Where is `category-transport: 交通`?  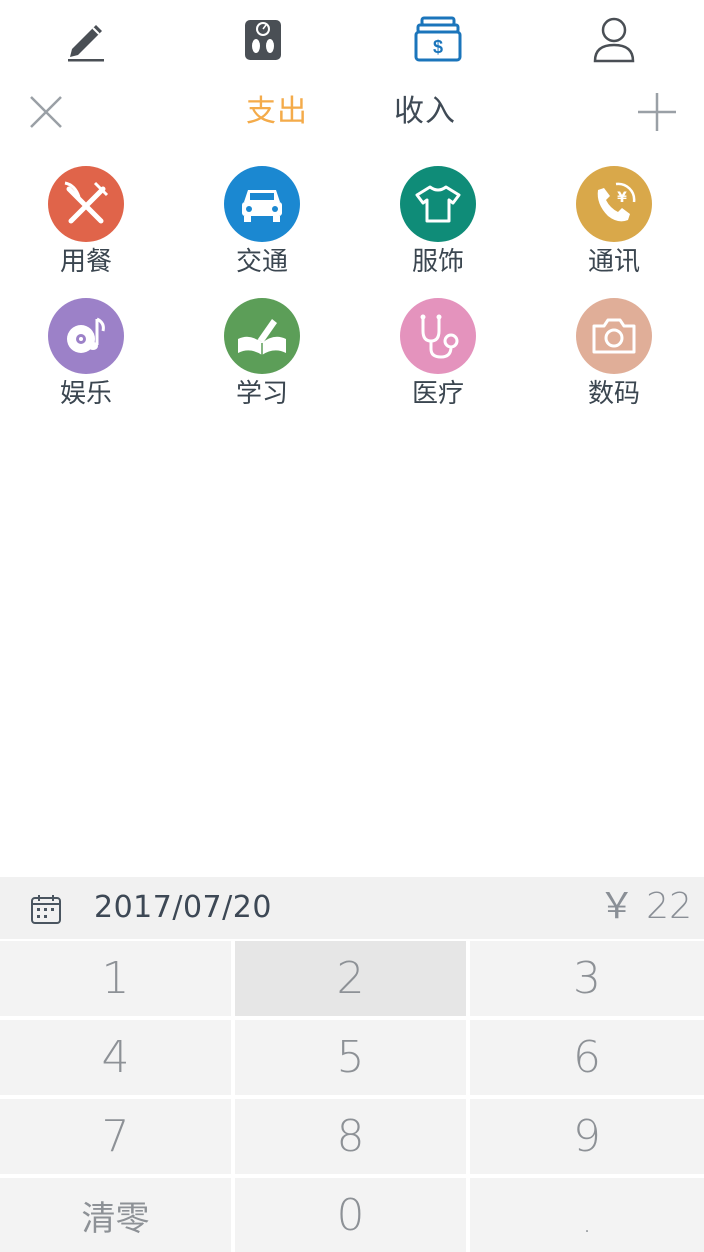 category-transport: 交通 is located at coordinates (262, 226).